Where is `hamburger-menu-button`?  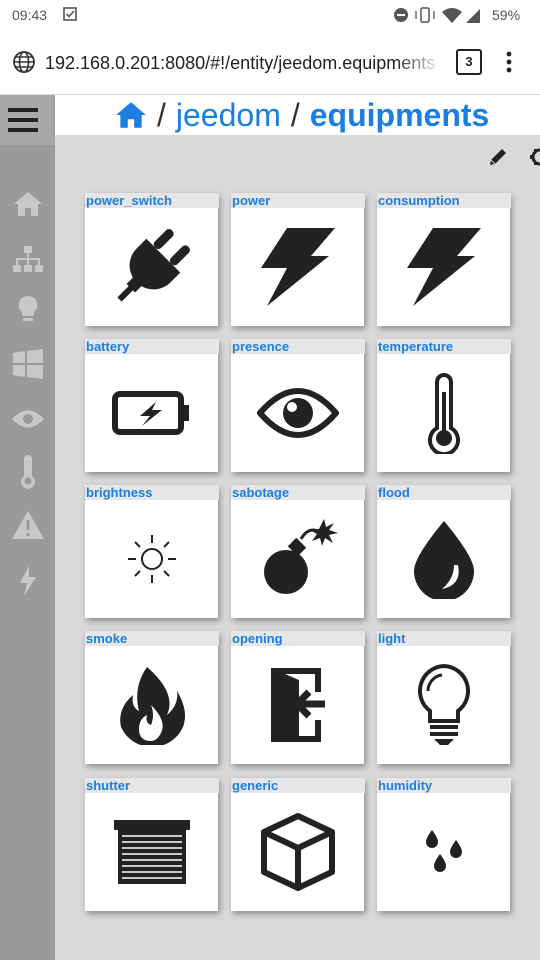 hamburger-menu-button is located at coordinates (27, 120).